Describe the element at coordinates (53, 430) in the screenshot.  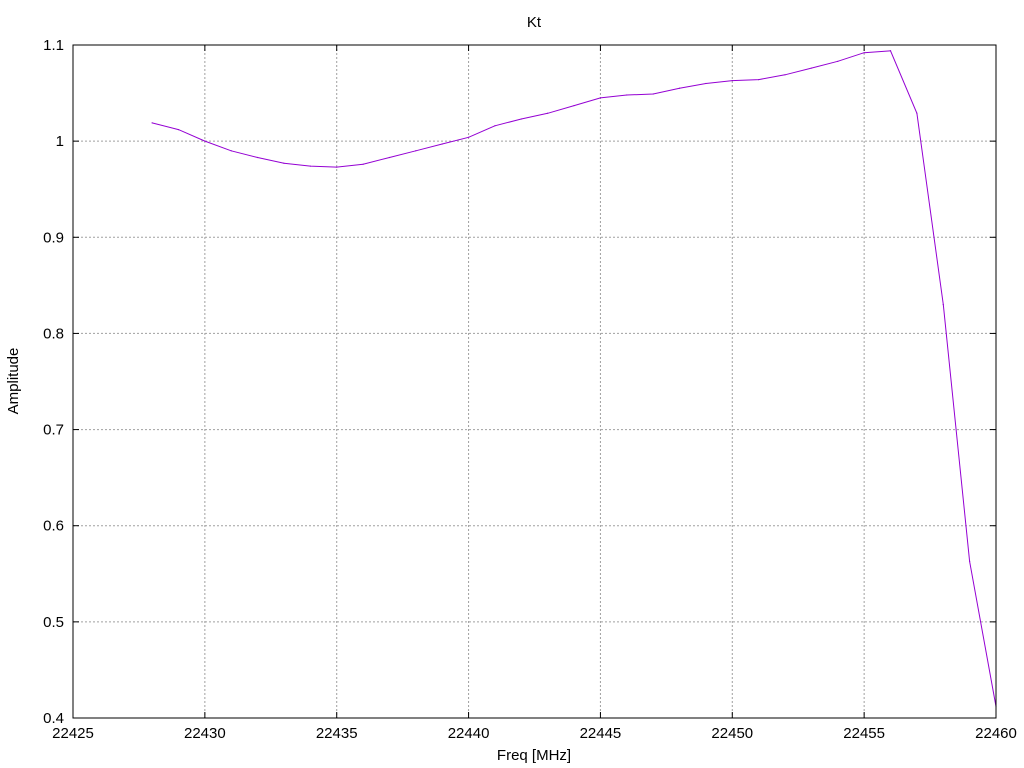
I see `y-tick-label: 0.7` at that location.